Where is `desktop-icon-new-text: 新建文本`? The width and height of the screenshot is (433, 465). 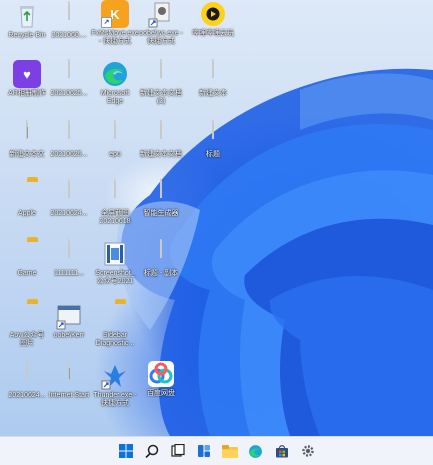
desktop-icon-new-text: 新建文本 is located at coordinates (213, 78).